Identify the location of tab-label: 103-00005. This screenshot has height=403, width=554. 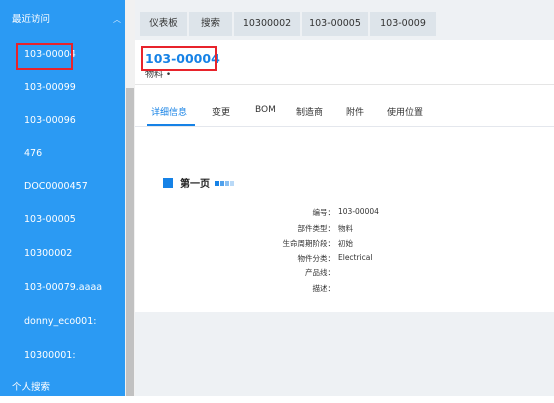
(335, 23).